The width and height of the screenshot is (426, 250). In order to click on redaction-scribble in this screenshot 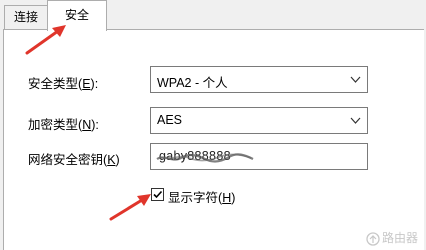, I will do `click(205, 158)`.